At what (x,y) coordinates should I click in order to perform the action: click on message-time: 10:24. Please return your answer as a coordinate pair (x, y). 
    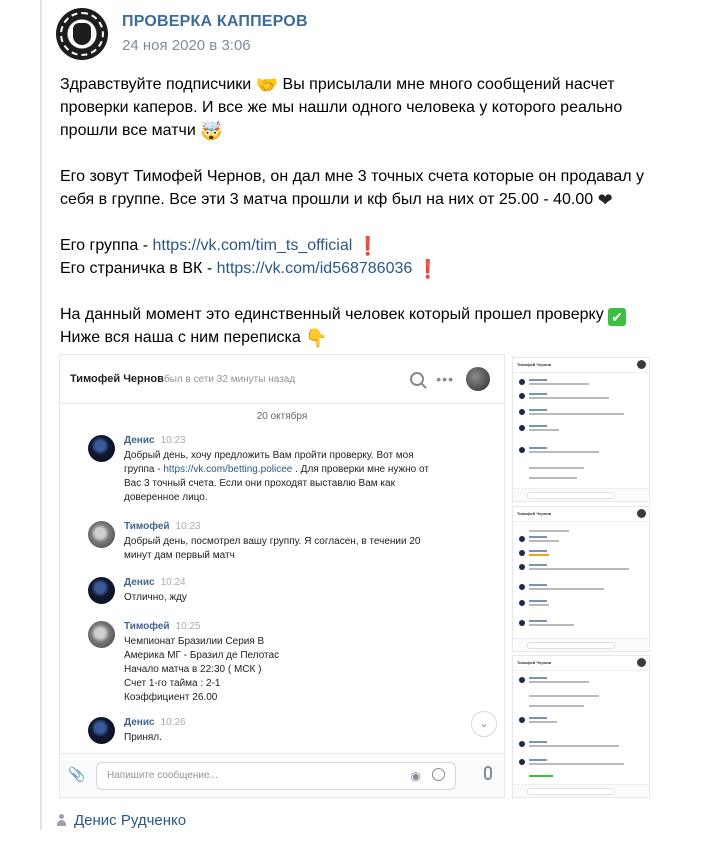
    Looking at the image, I should click on (173, 582).